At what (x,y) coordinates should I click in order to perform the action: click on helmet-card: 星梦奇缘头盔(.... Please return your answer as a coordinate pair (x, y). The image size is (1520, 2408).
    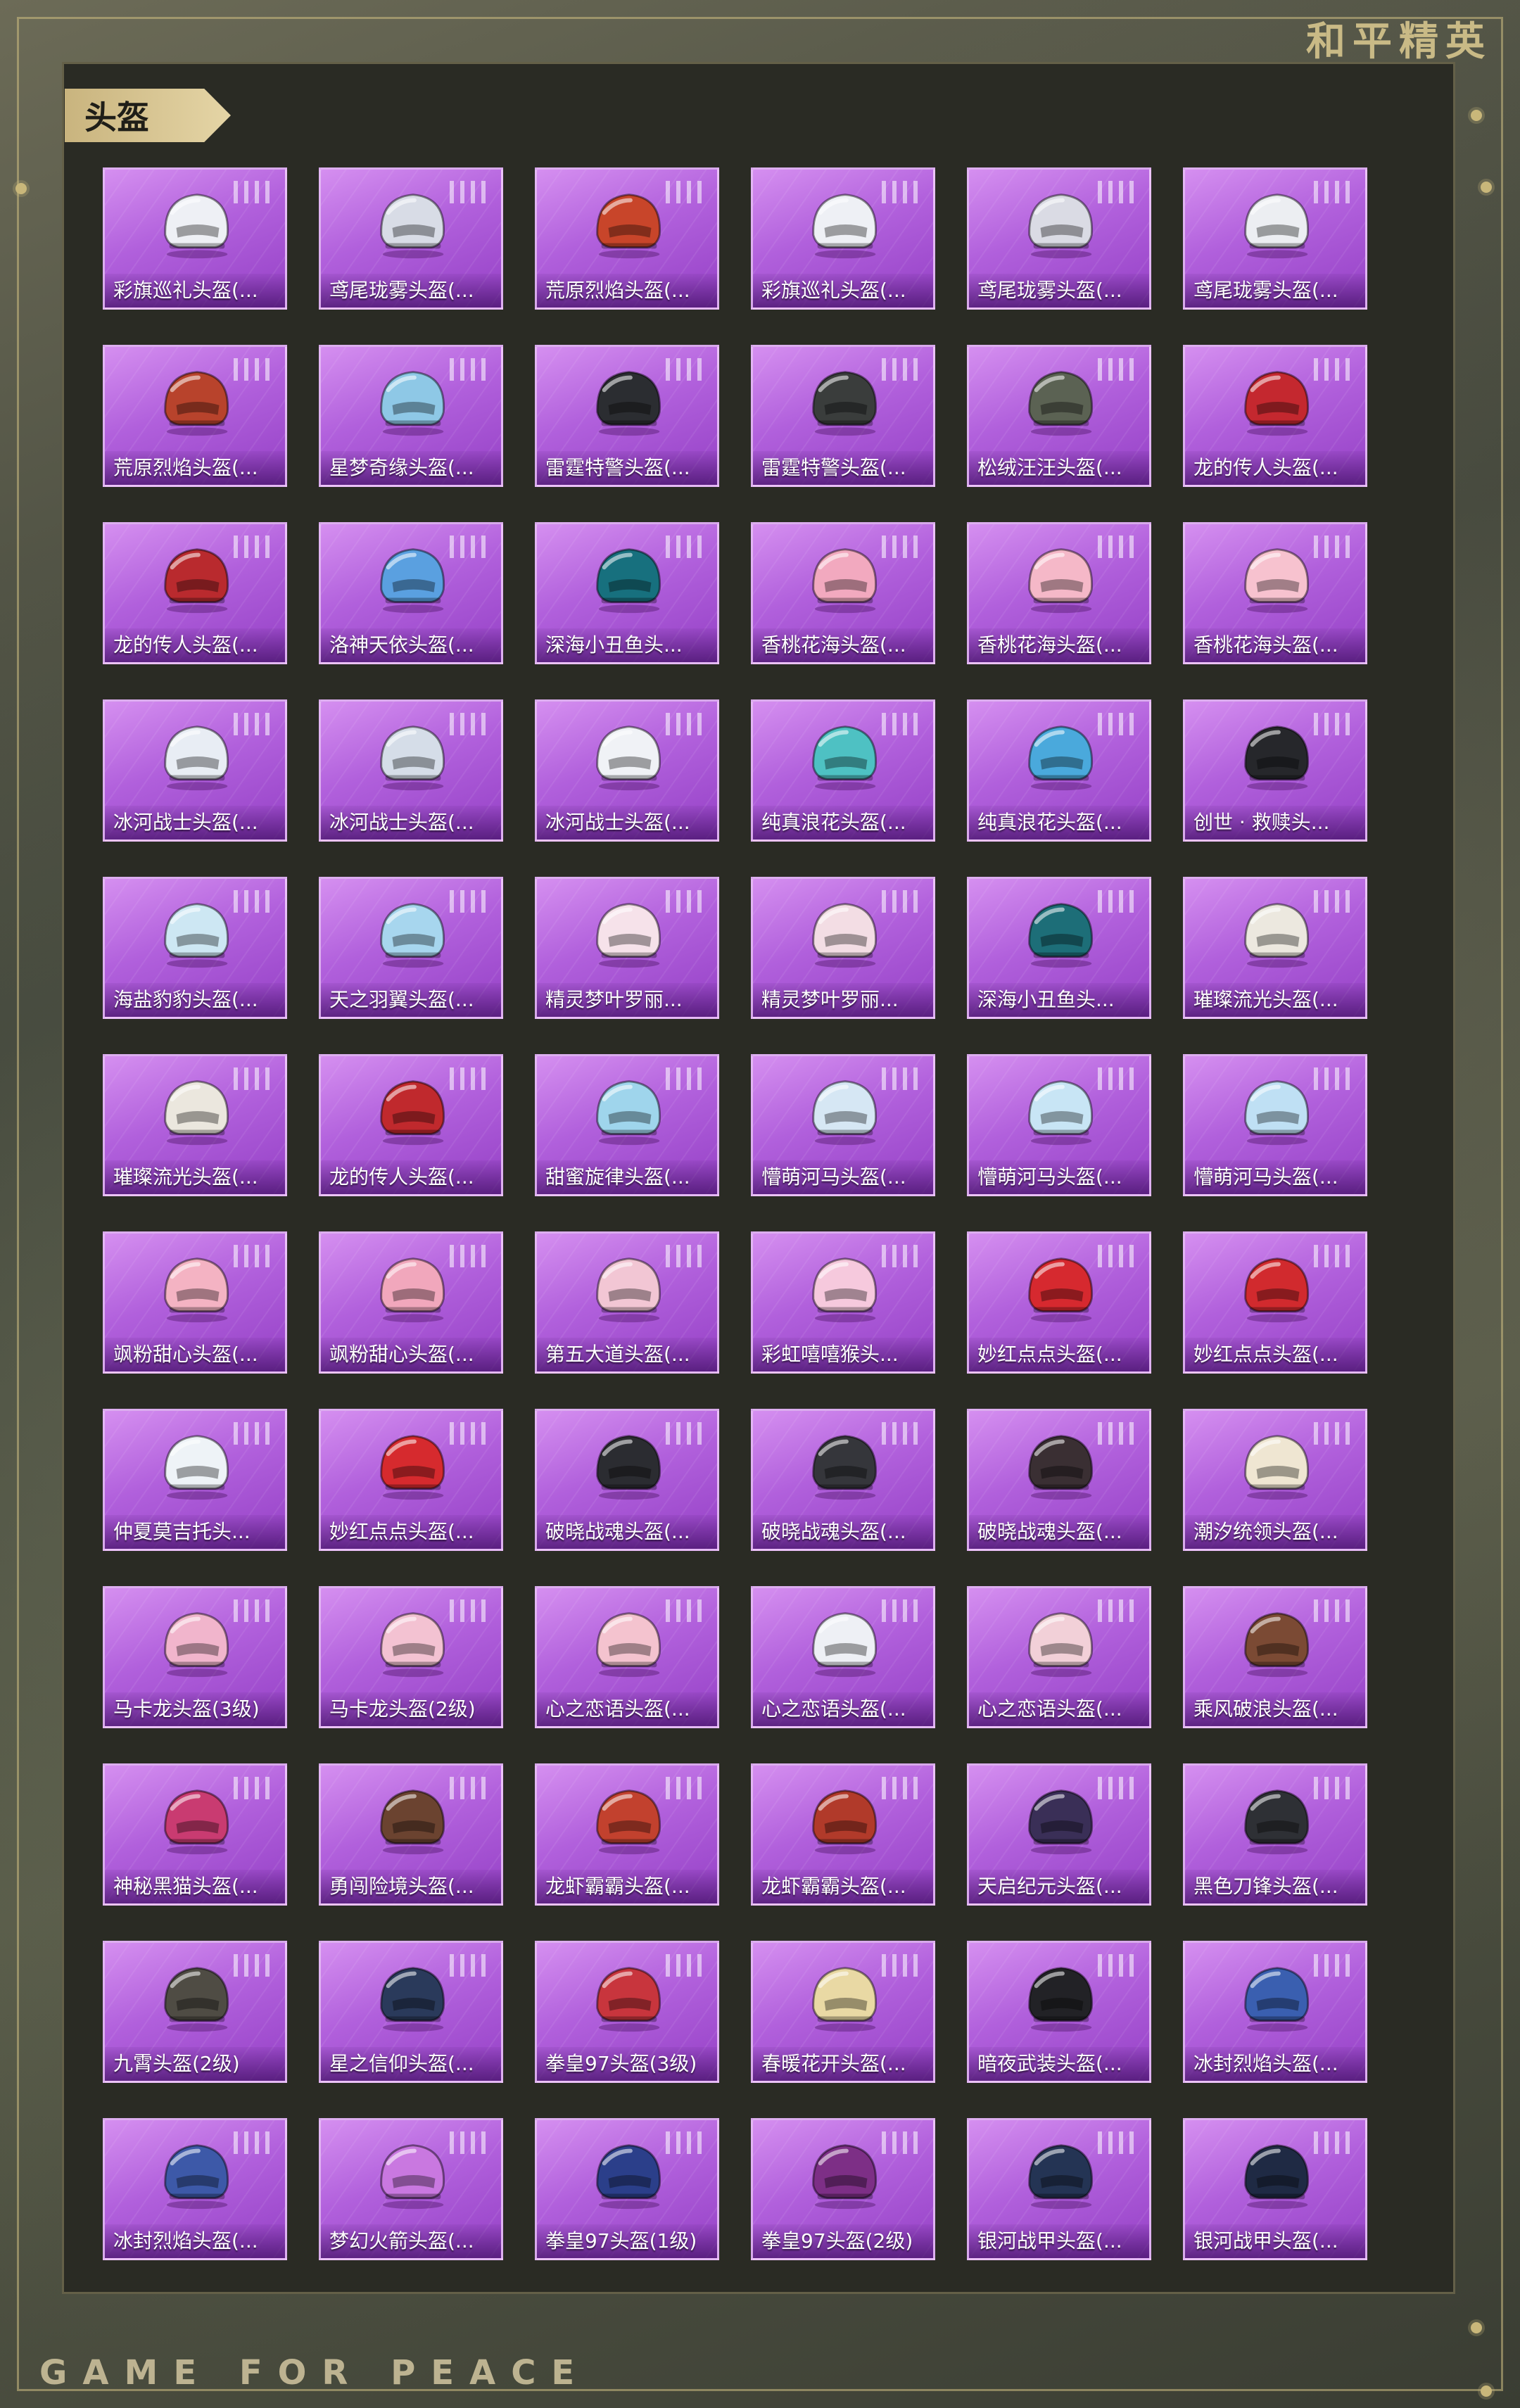
    Looking at the image, I should click on (411, 416).